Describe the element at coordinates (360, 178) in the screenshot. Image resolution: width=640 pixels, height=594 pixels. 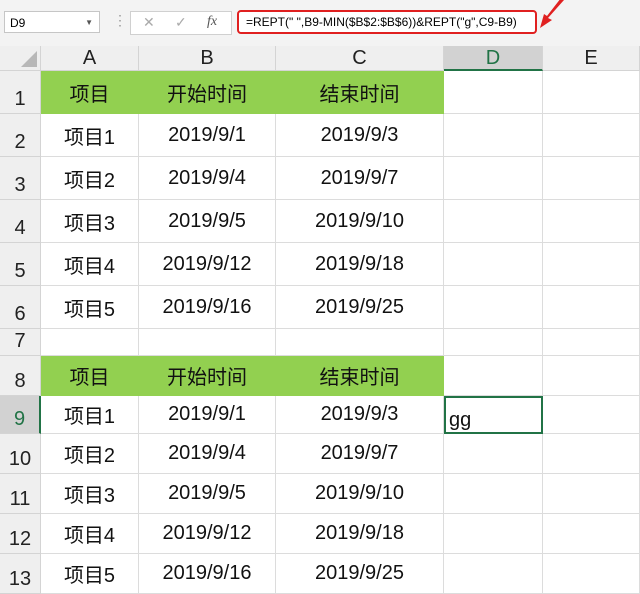
I see `cell-C3: 2019/9/7` at that location.